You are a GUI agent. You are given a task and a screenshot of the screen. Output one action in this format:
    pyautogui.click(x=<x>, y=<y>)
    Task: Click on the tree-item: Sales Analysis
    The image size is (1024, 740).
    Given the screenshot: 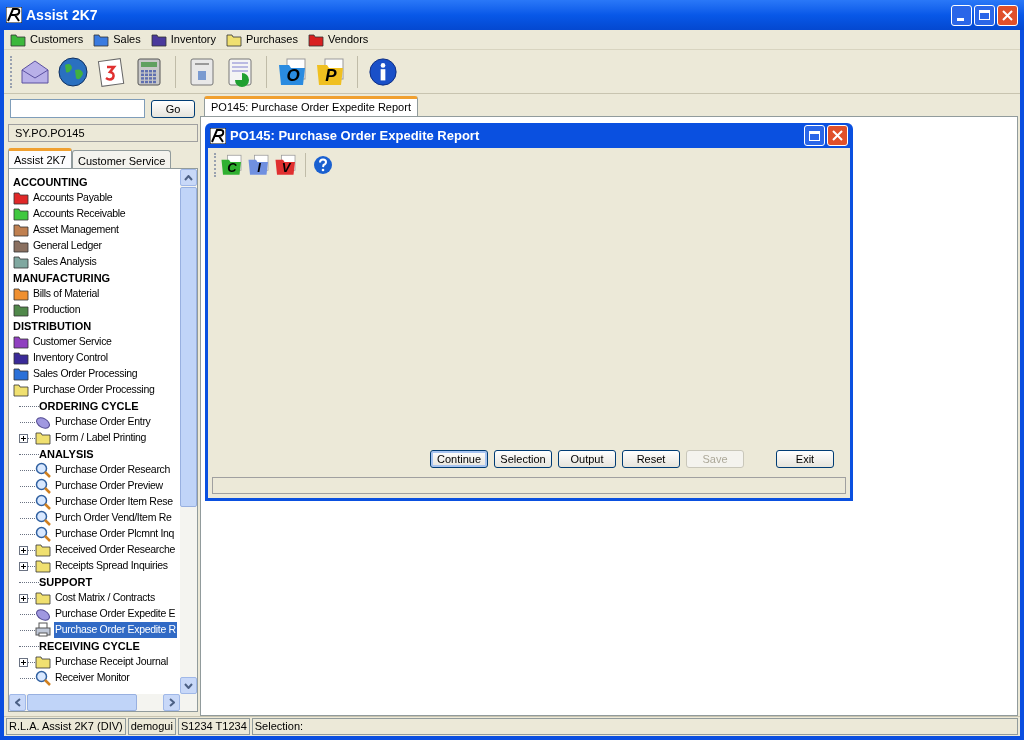 What is the action you would take?
    pyautogui.click(x=65, y=262)
    